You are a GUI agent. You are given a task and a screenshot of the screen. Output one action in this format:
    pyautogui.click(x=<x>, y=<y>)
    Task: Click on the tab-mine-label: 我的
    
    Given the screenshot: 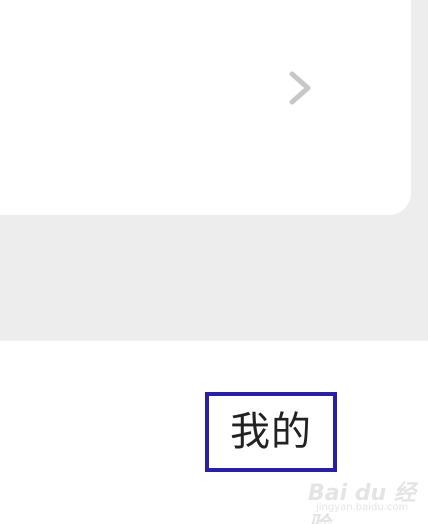 What is the action you would take?
    pyautogui.click(x=271, y=432)
    